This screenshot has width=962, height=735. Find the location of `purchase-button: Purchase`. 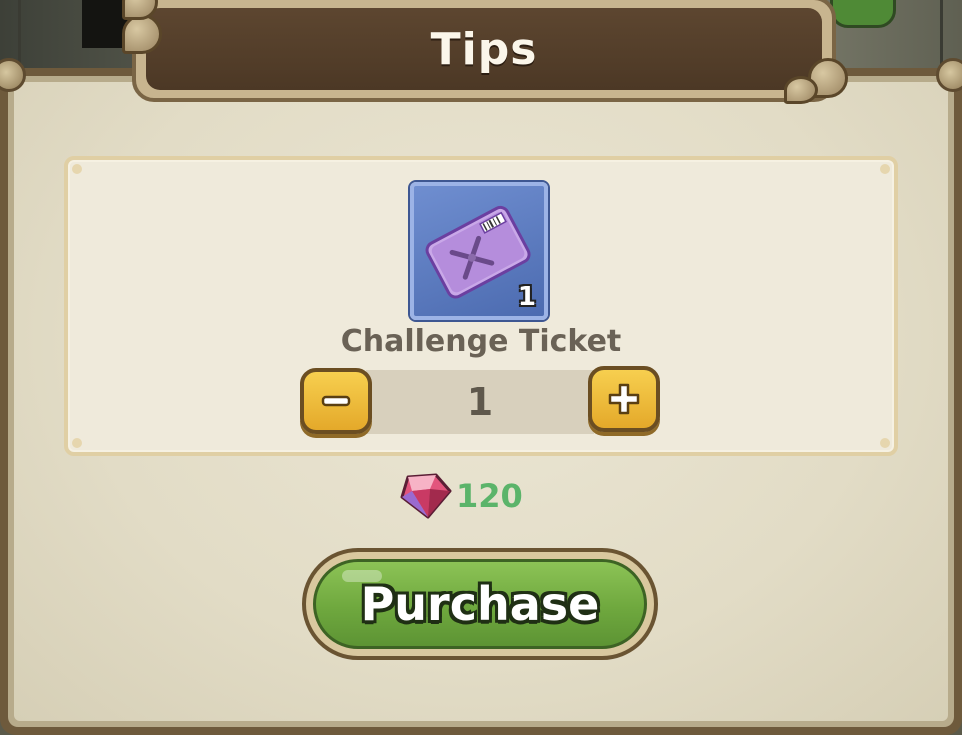

purchase-button: Purchase is located at coordinates (480, 604).